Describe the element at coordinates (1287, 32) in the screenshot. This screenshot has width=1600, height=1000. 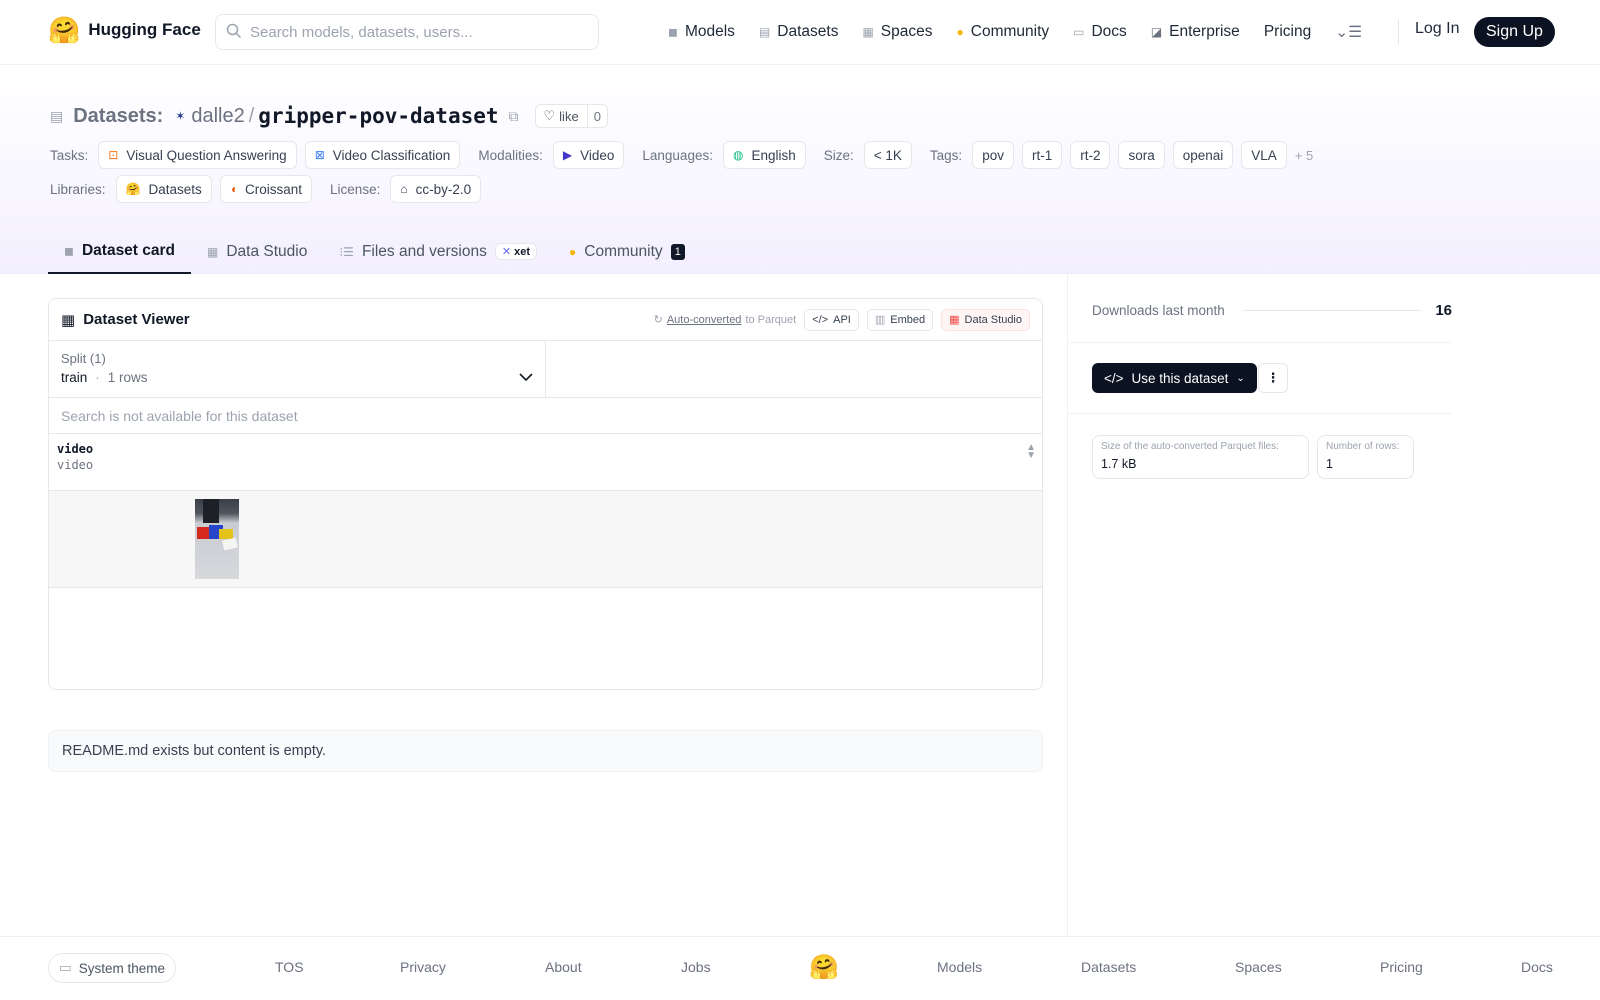
I see `nav-pricing: Pricing` at that location.